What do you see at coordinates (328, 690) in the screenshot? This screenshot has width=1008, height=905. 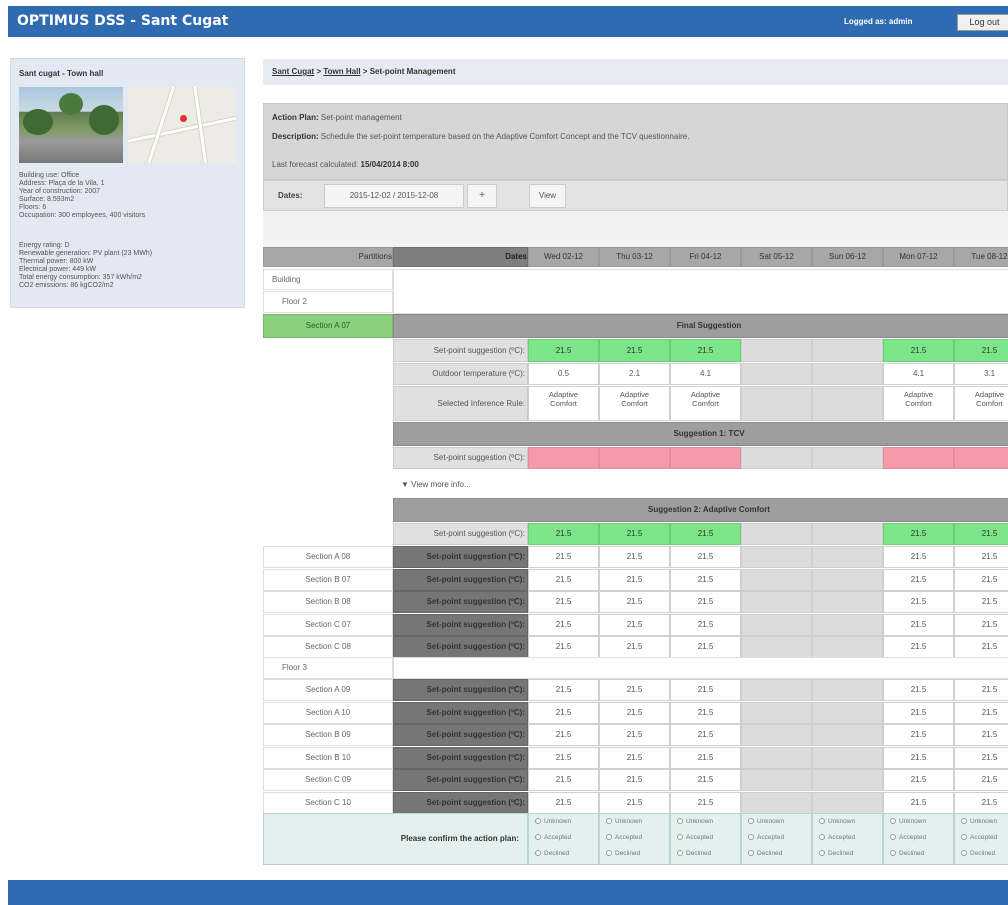 I see `section-row-label: Section A 09` at bounding box center [328, 690].